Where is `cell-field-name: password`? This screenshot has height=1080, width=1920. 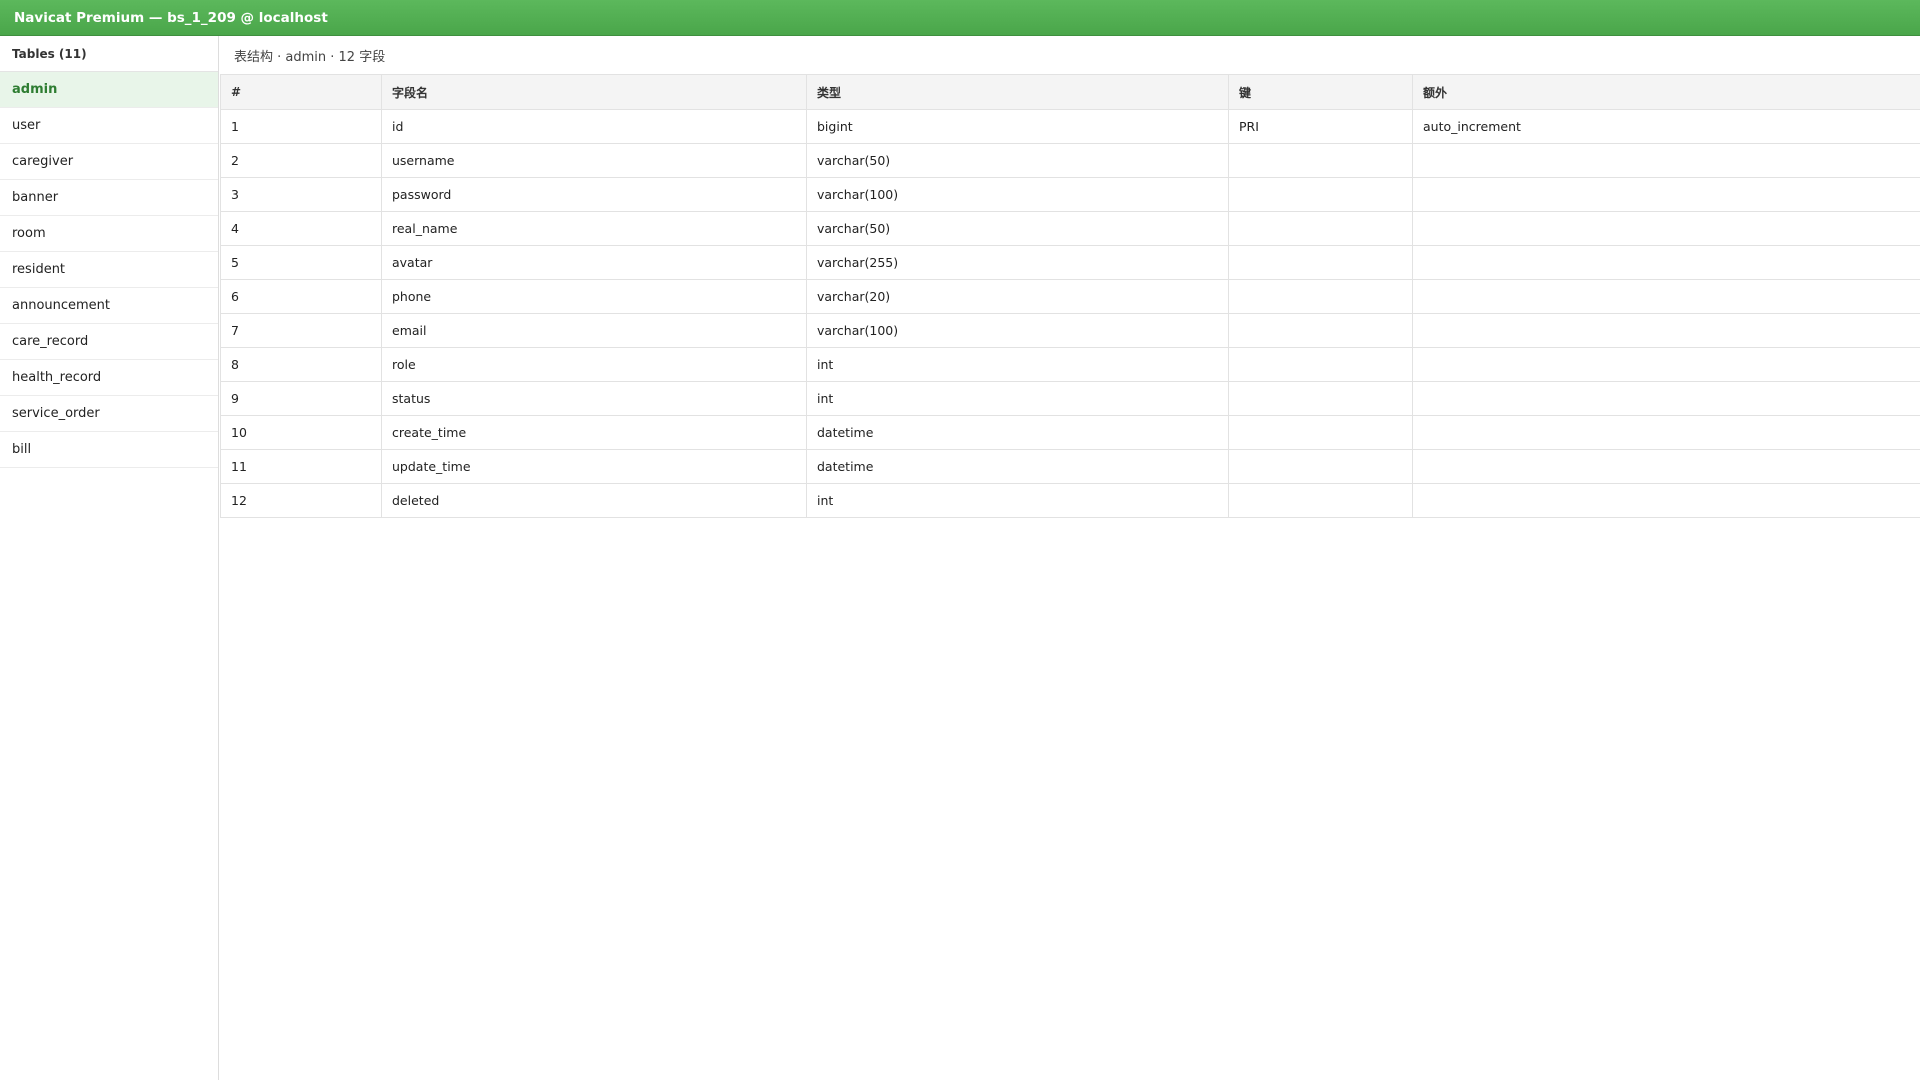 cell-field-name: password is located at coordinates (594, 194).